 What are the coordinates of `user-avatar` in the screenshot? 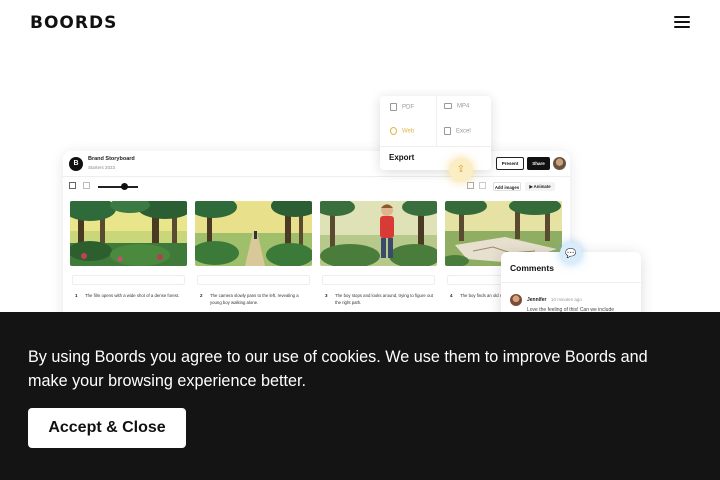 It's located at (559, 163).